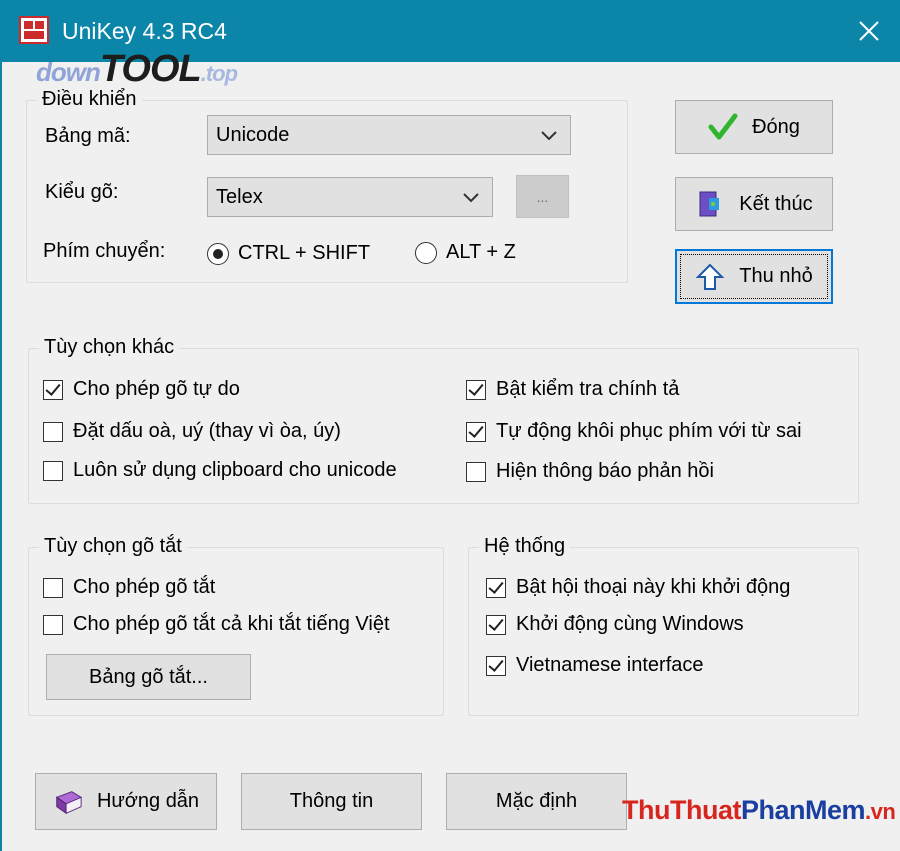  What do you see at coordinates (723, 126) in the screenshot?
I see `checkmark-icon` at bounding box center [723, 126].